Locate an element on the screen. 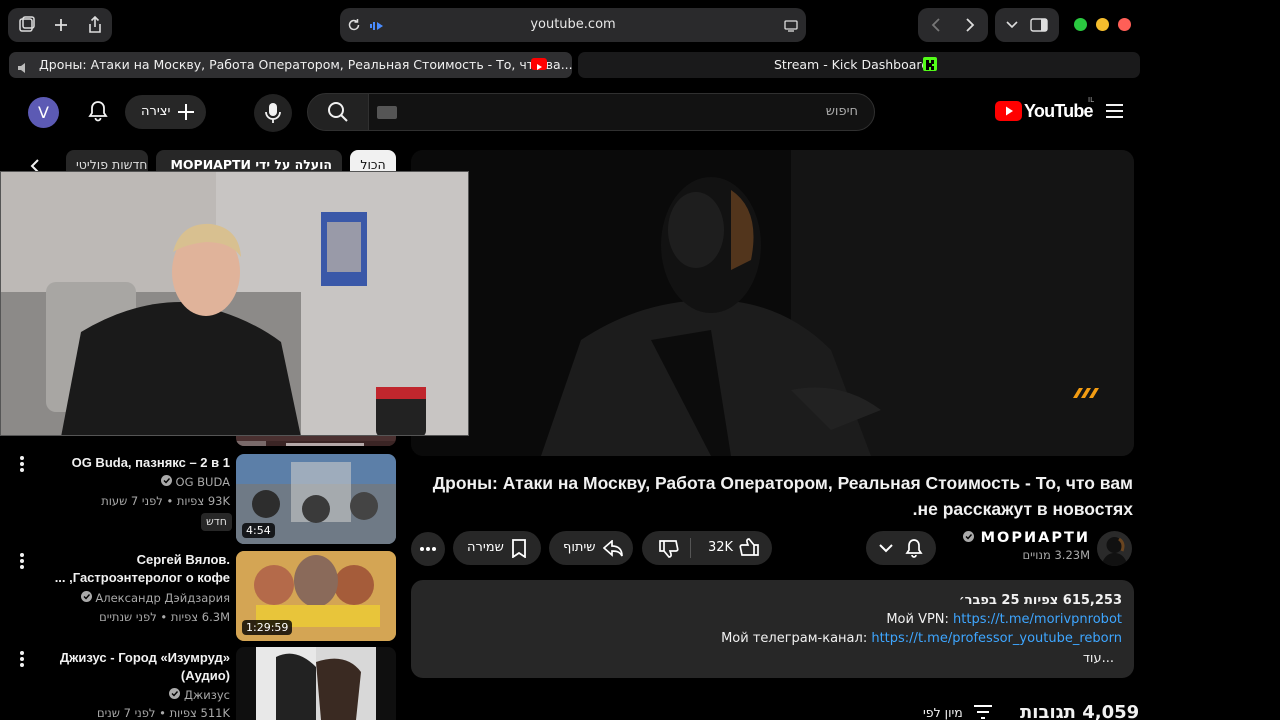  channel-name: МОРИАРТИ is located at coordinates (1017, 538).